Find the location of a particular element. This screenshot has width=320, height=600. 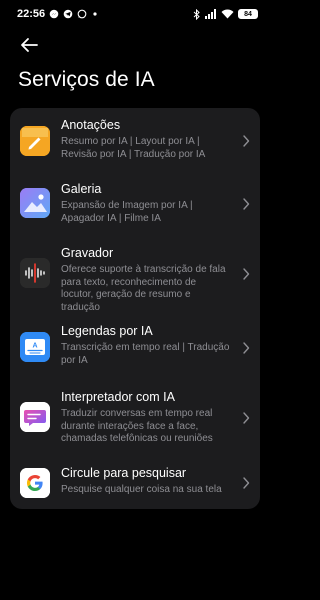

svg-text: A is located at coordinates (34, 346).